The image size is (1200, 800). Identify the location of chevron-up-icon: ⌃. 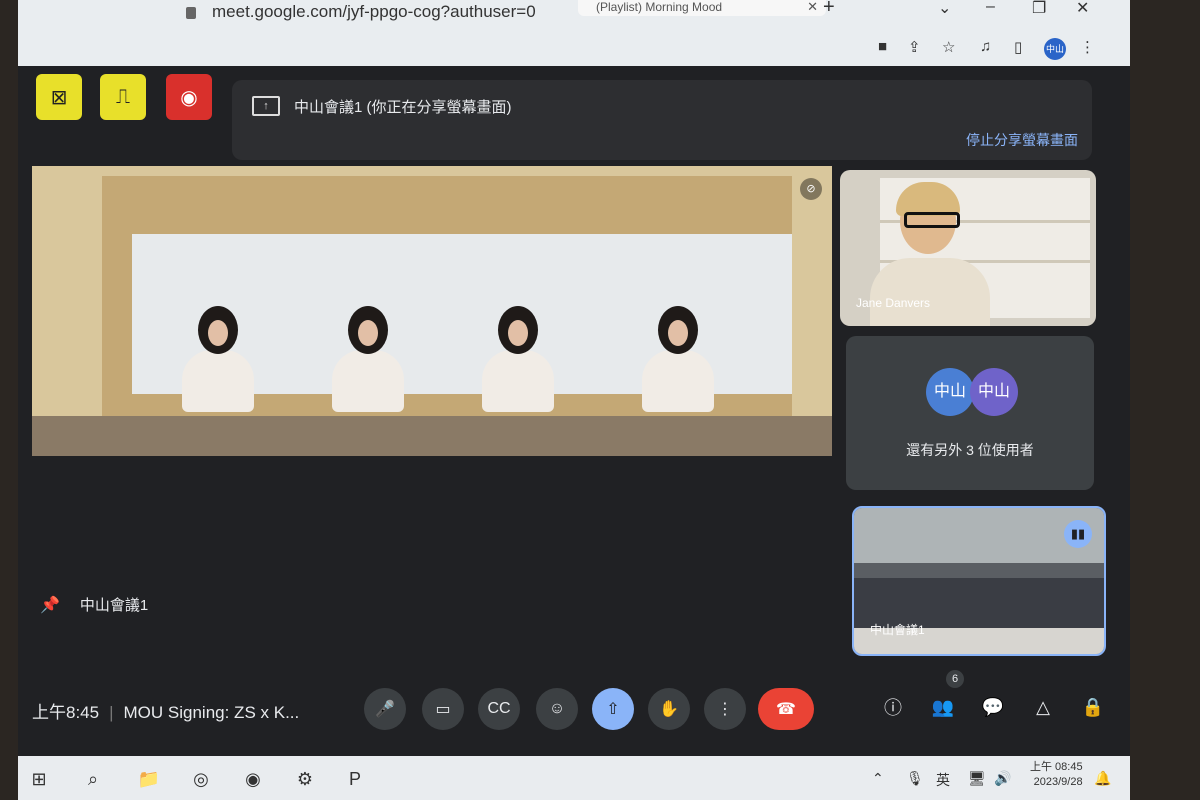
(878, 778).